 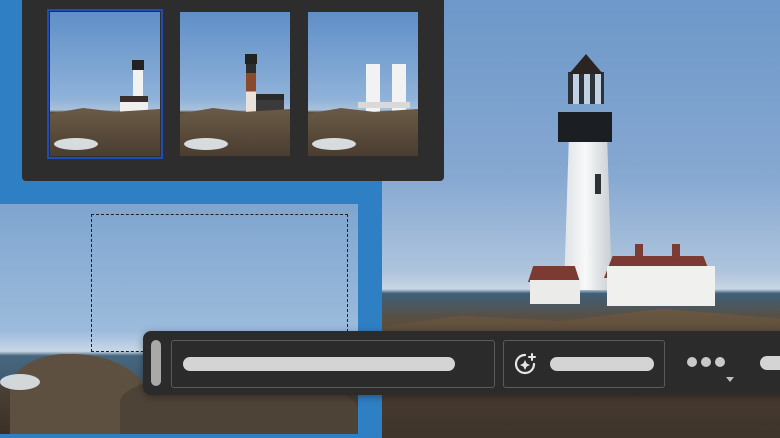 I want to click on lighthouse-roof, so click(x=586, y=64).